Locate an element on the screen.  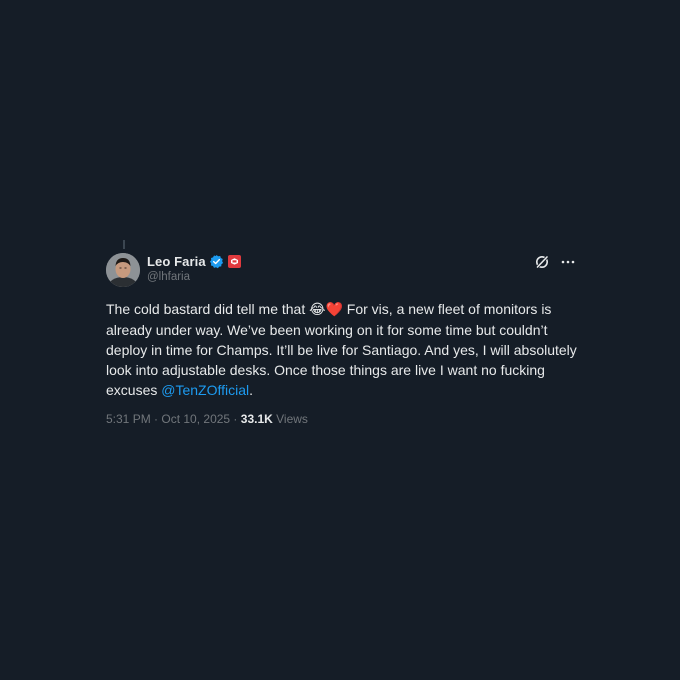
tweet-actions is located at coordinates (555, 262).